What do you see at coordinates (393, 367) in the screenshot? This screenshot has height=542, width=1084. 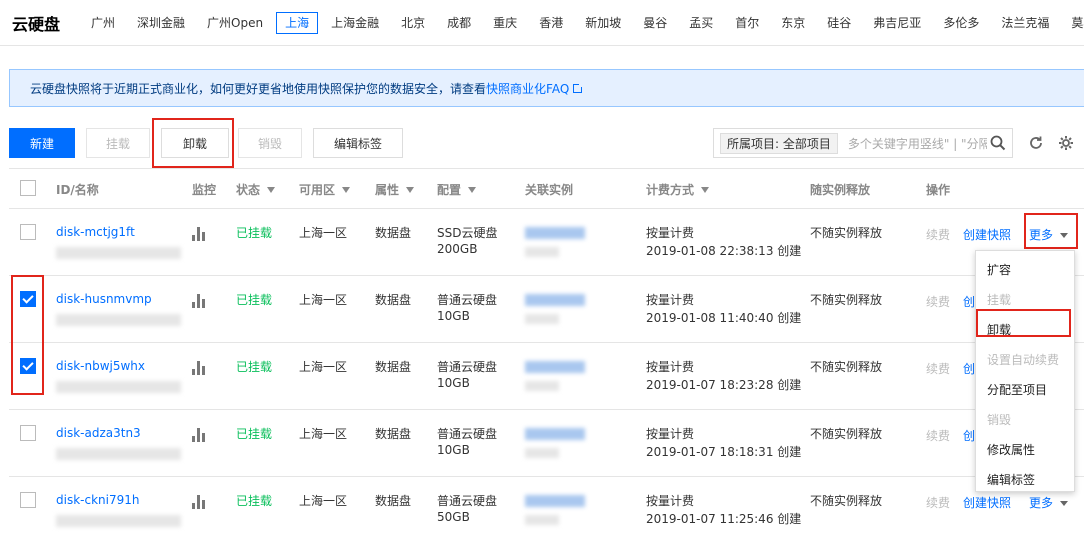 I see `attr-text: 数据盘` at bounding box center [393, 367].